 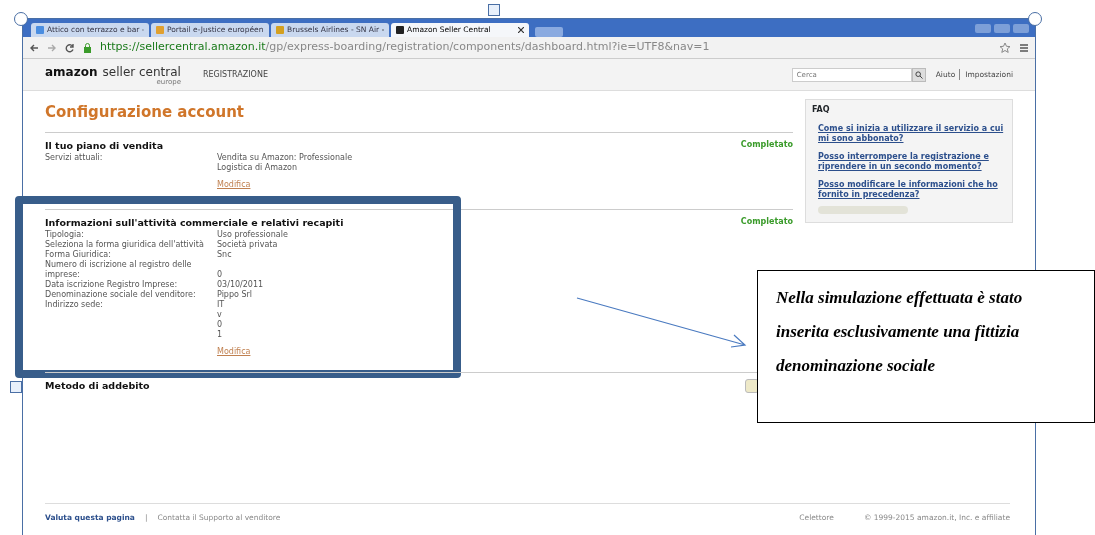 What do you see at coordinates (112, 285) in the screenshot?
I see `field-label: Data iscrizione Registro Imprese:` at bounding box center [112, 285].